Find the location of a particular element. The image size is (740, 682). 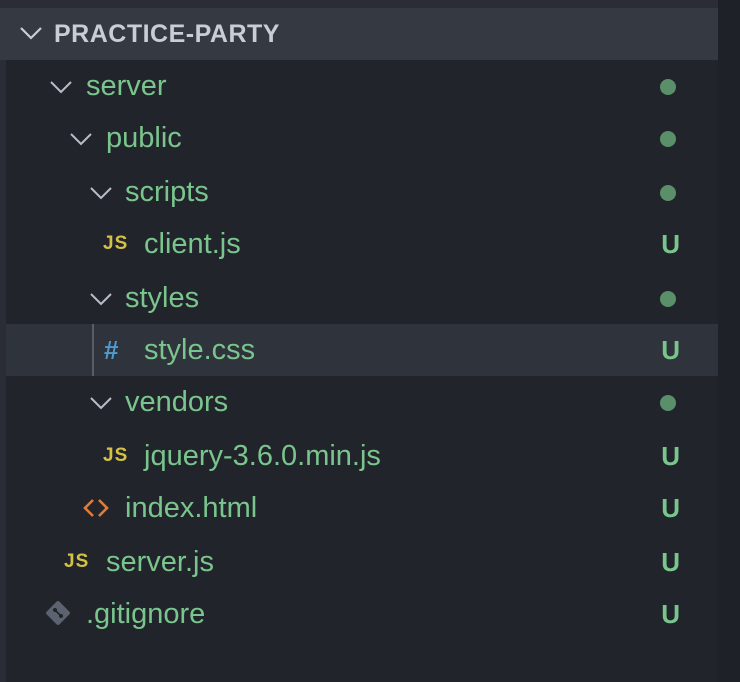

indent-guide is located at coordinates (93, 350).